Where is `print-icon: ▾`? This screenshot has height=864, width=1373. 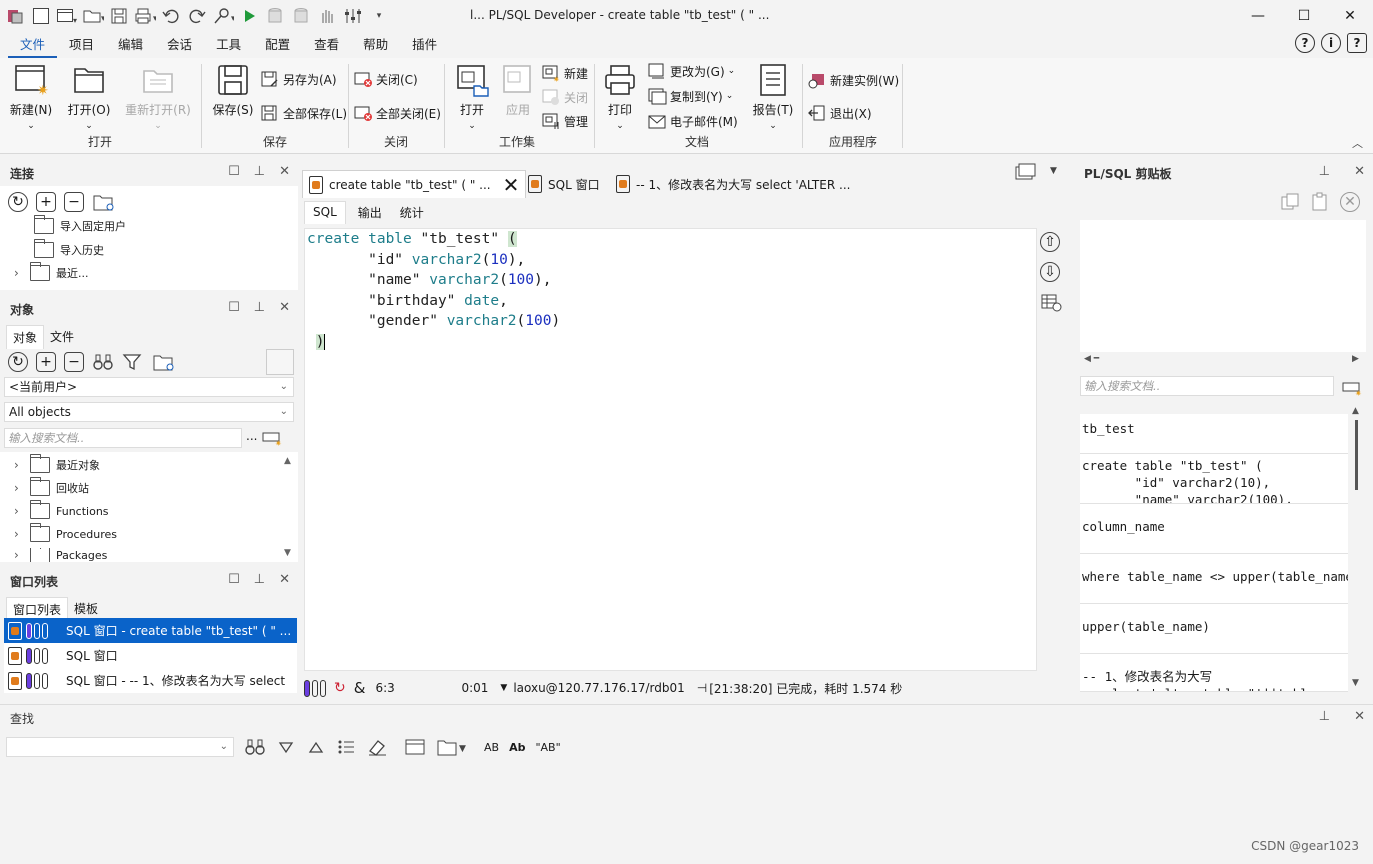 print-icon: ▾ is located at coordinates (145, 16).